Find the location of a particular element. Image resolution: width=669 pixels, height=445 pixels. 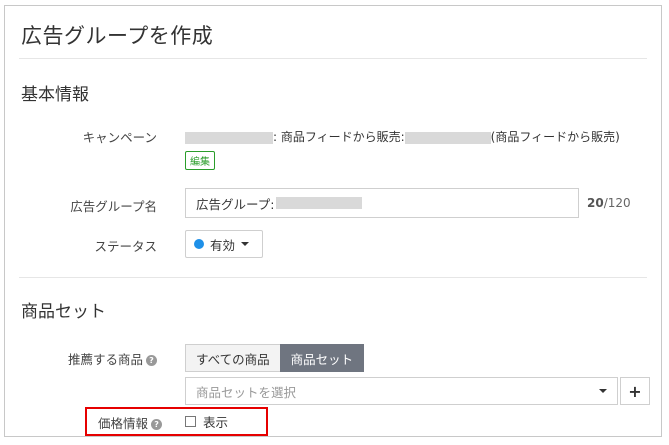

status-dropdown: 有効 is located at coordinates (224, 244).